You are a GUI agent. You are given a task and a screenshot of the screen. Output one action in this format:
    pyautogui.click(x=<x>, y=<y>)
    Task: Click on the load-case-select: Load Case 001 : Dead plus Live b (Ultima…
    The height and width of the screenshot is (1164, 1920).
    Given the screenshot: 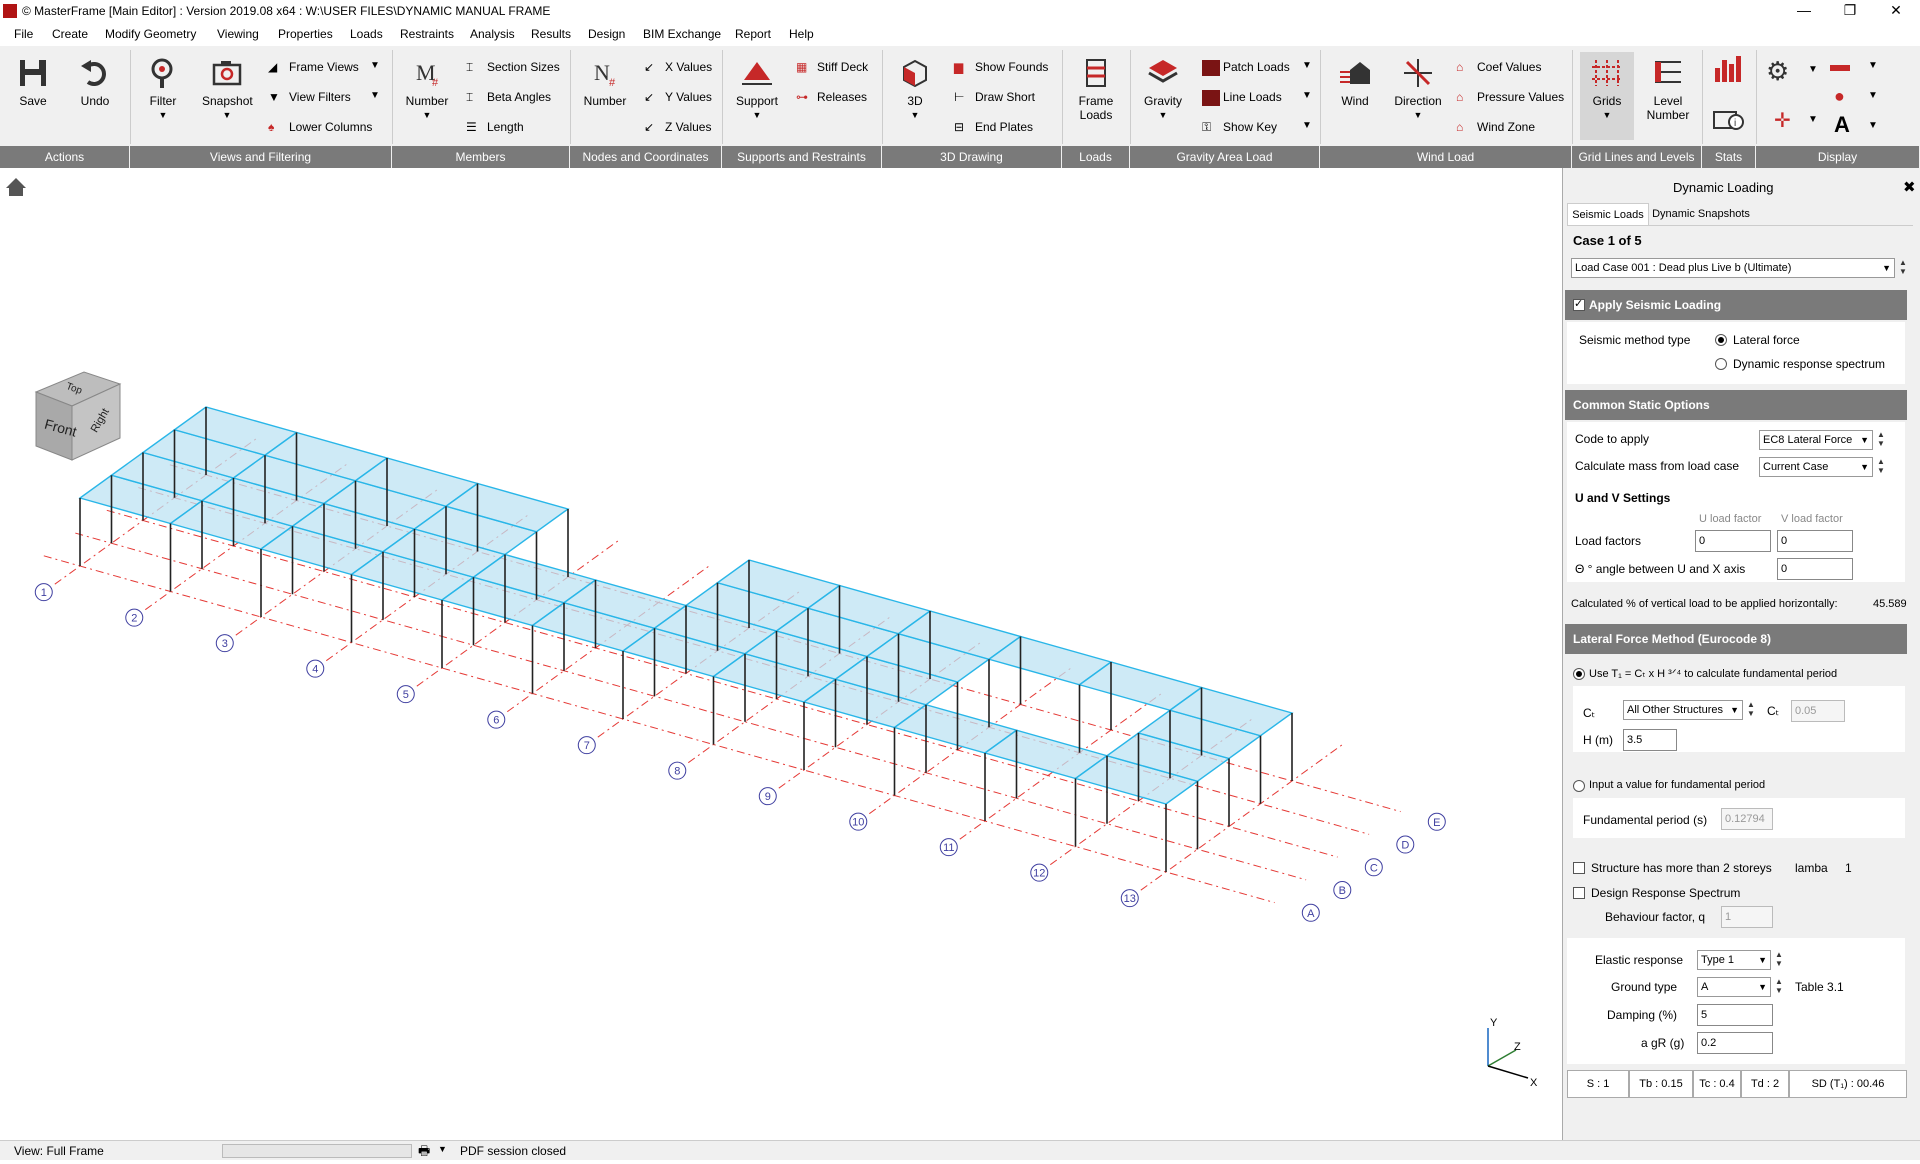 What is the action you would take?
    pyautogui.click(x=1733, y=268)
    